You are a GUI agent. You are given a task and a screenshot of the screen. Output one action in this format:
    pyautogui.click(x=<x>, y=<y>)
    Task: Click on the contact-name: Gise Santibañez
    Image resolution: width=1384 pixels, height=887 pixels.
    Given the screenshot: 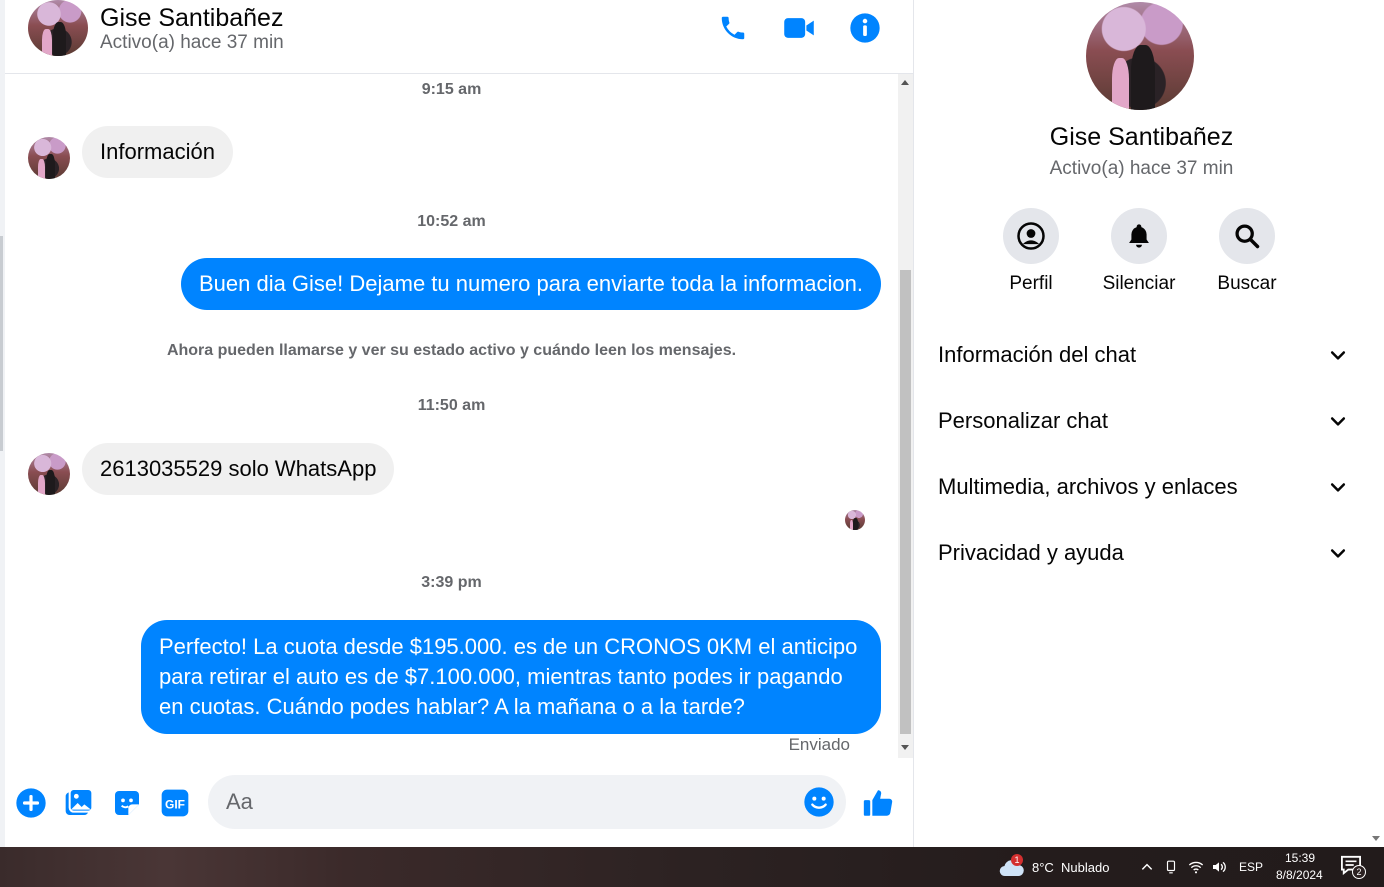 What is the action you would take?
    pyautogui.click(x=191, y=18)
    